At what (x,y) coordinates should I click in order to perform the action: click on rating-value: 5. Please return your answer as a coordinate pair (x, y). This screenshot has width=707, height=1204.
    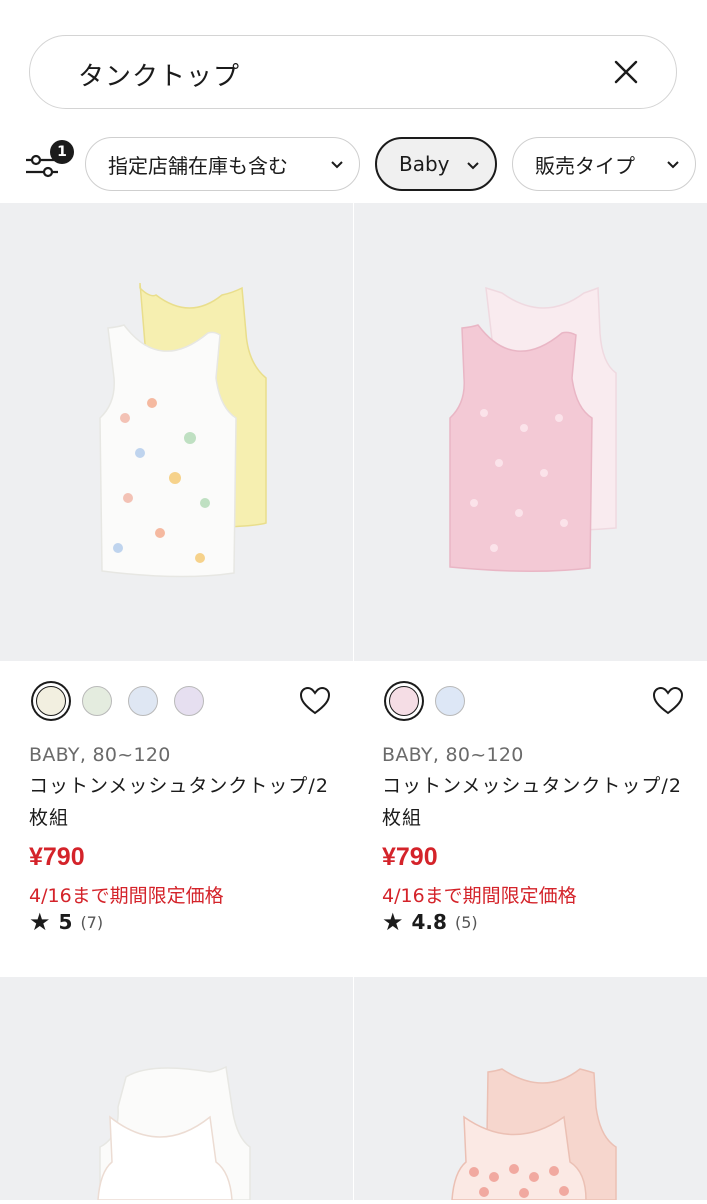
    Looking at the image, I should click on (65, 922).